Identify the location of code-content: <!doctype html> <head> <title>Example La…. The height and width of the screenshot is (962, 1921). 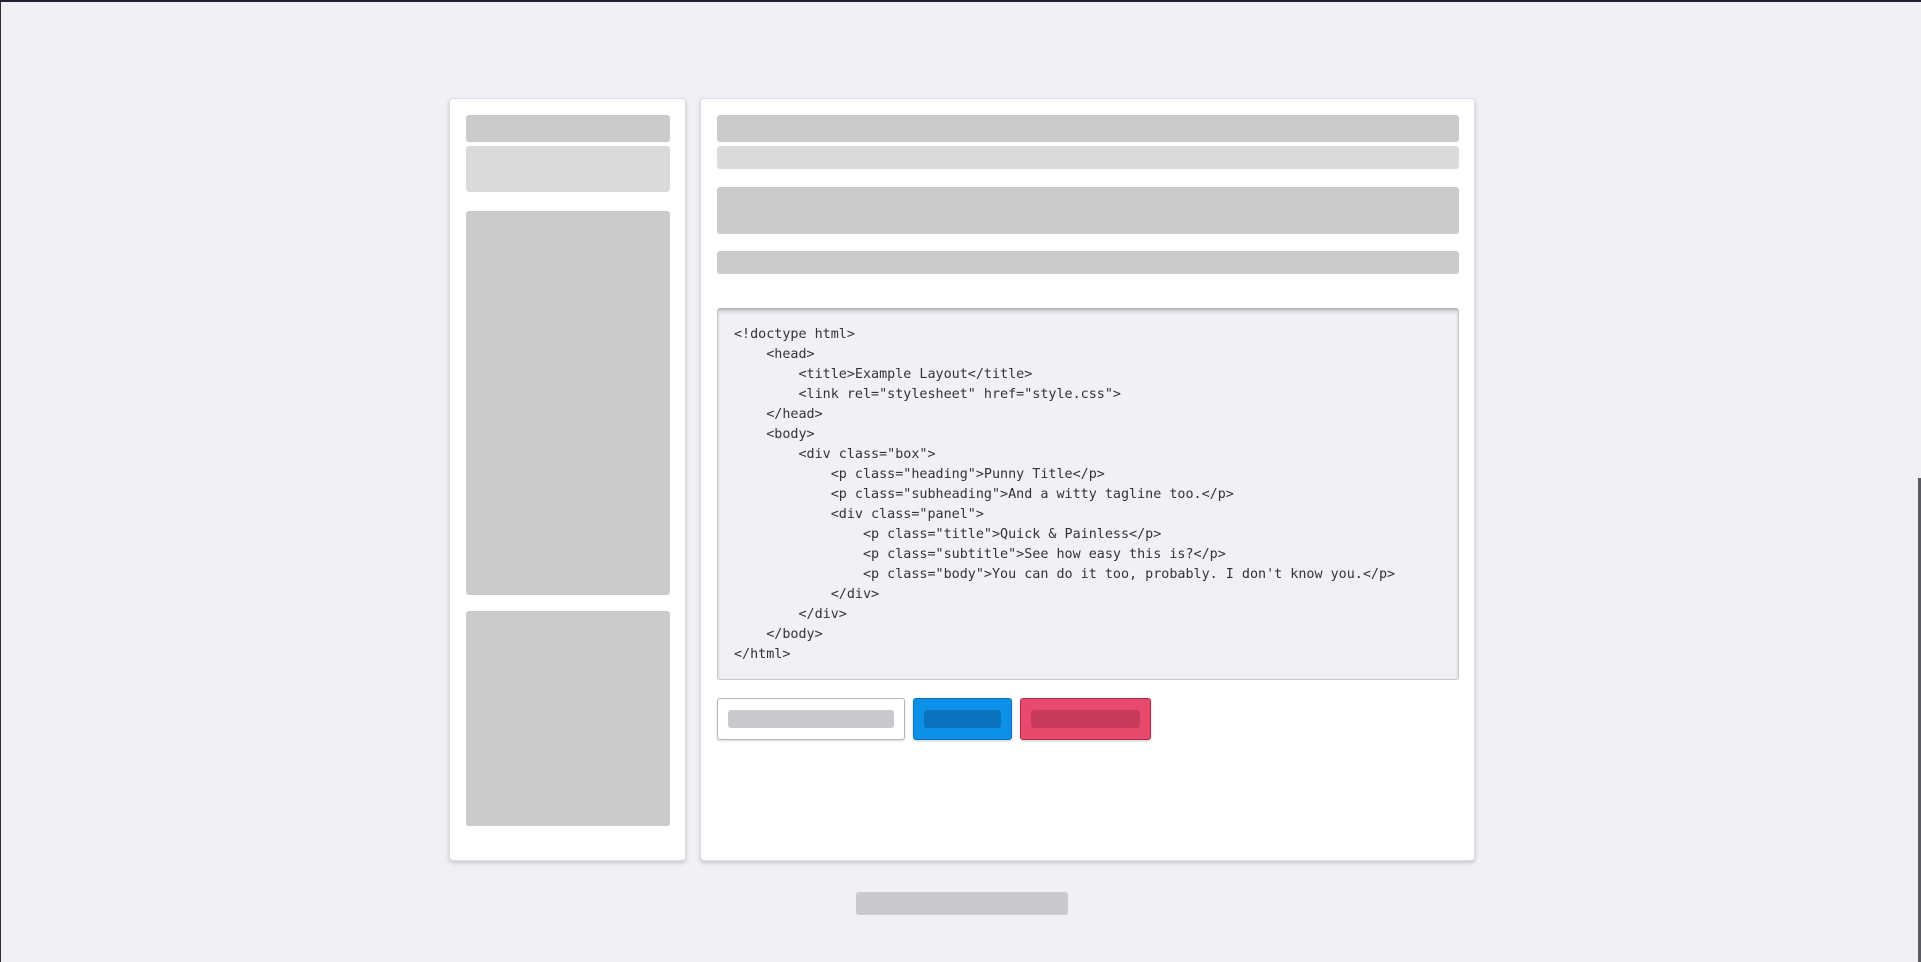
(1088, 495).